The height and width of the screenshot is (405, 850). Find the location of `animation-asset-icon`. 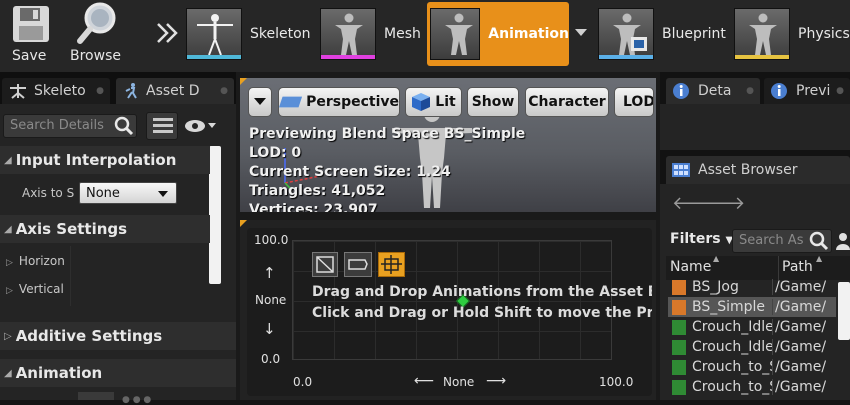

animation-asset-icon is located at coordinates (679, 347).